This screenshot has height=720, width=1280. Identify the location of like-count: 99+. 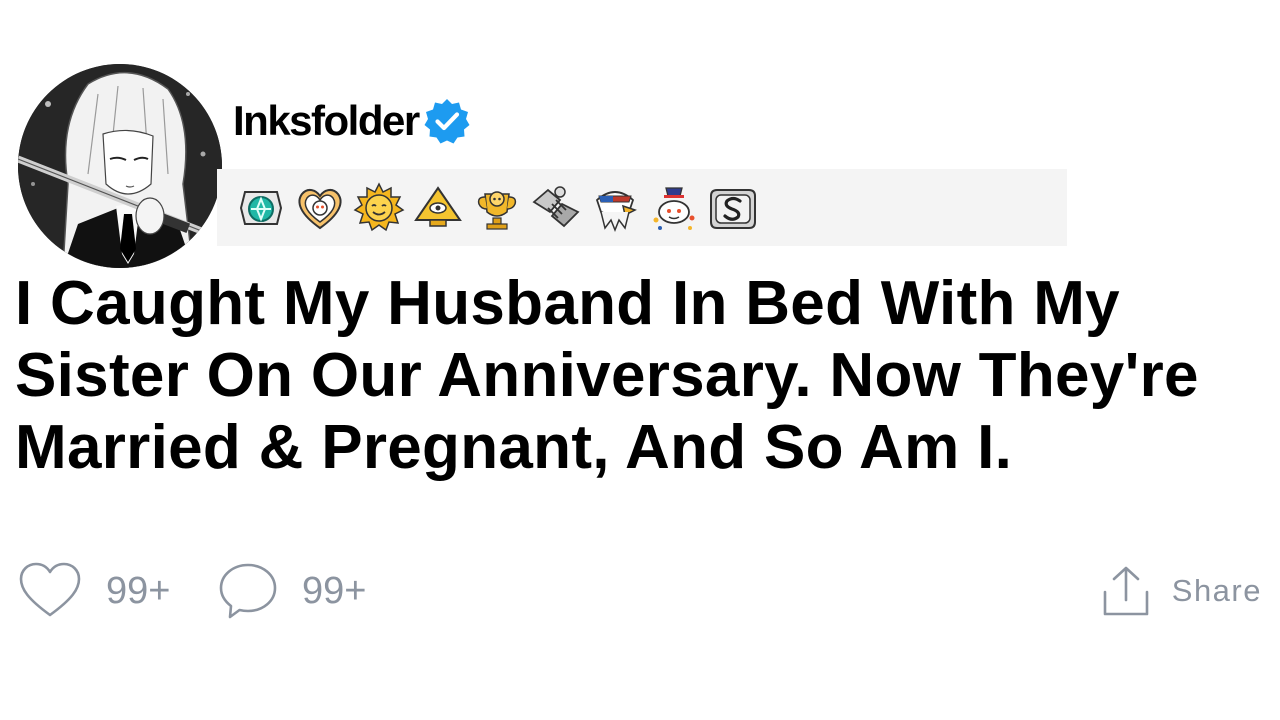
(138, 590).